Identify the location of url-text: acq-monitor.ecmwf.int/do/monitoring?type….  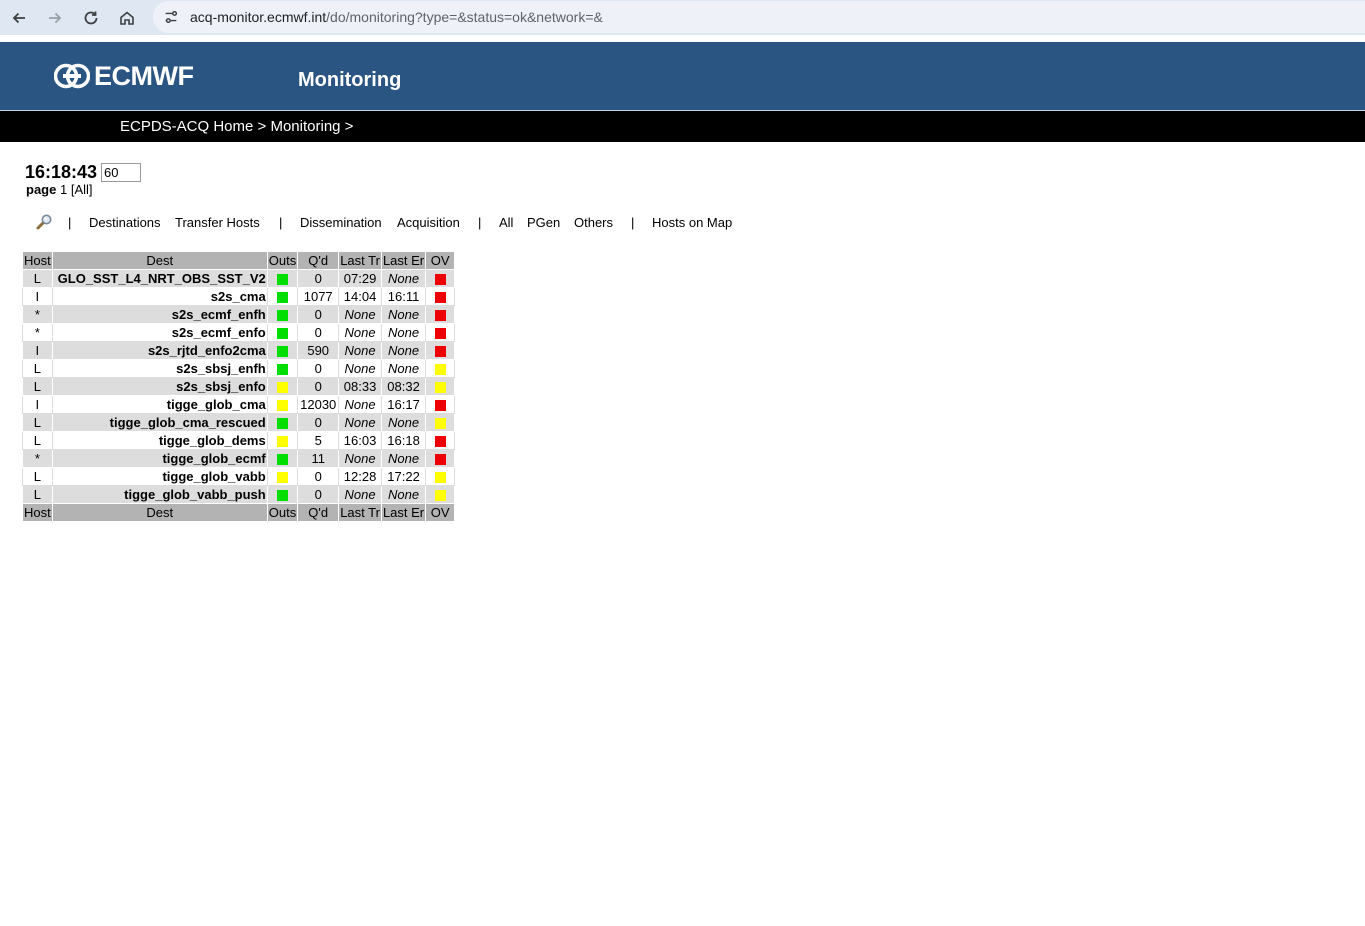
(396, 17).